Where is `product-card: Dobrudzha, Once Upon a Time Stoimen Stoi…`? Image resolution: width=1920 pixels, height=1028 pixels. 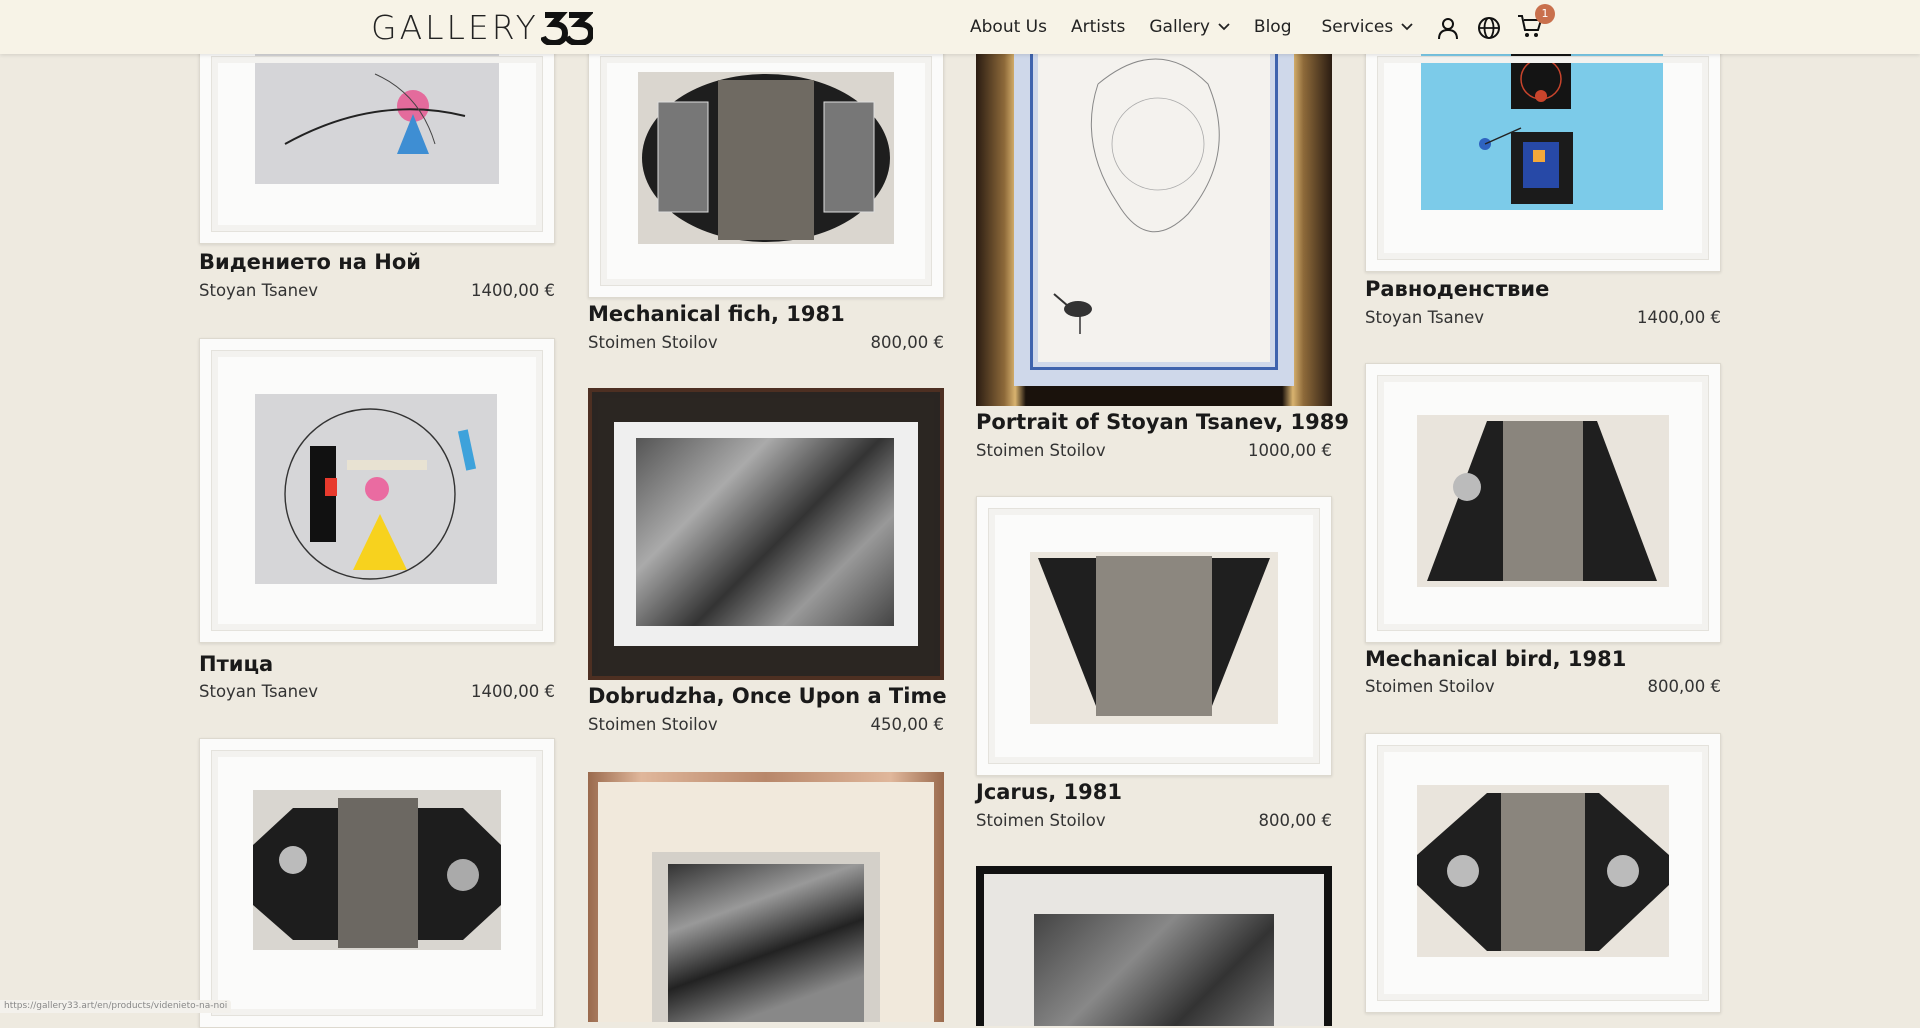
product-card: Dobrudzha, Once Upon a Time Stoimen Stoi… is located at coordinates (767, 568).